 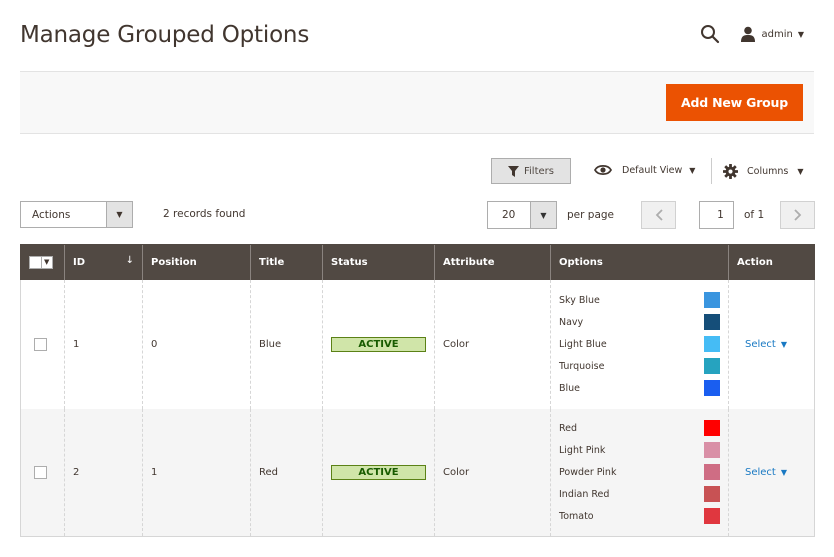 I want to click on option-name: Indian Red, so click(x=584, y=494).